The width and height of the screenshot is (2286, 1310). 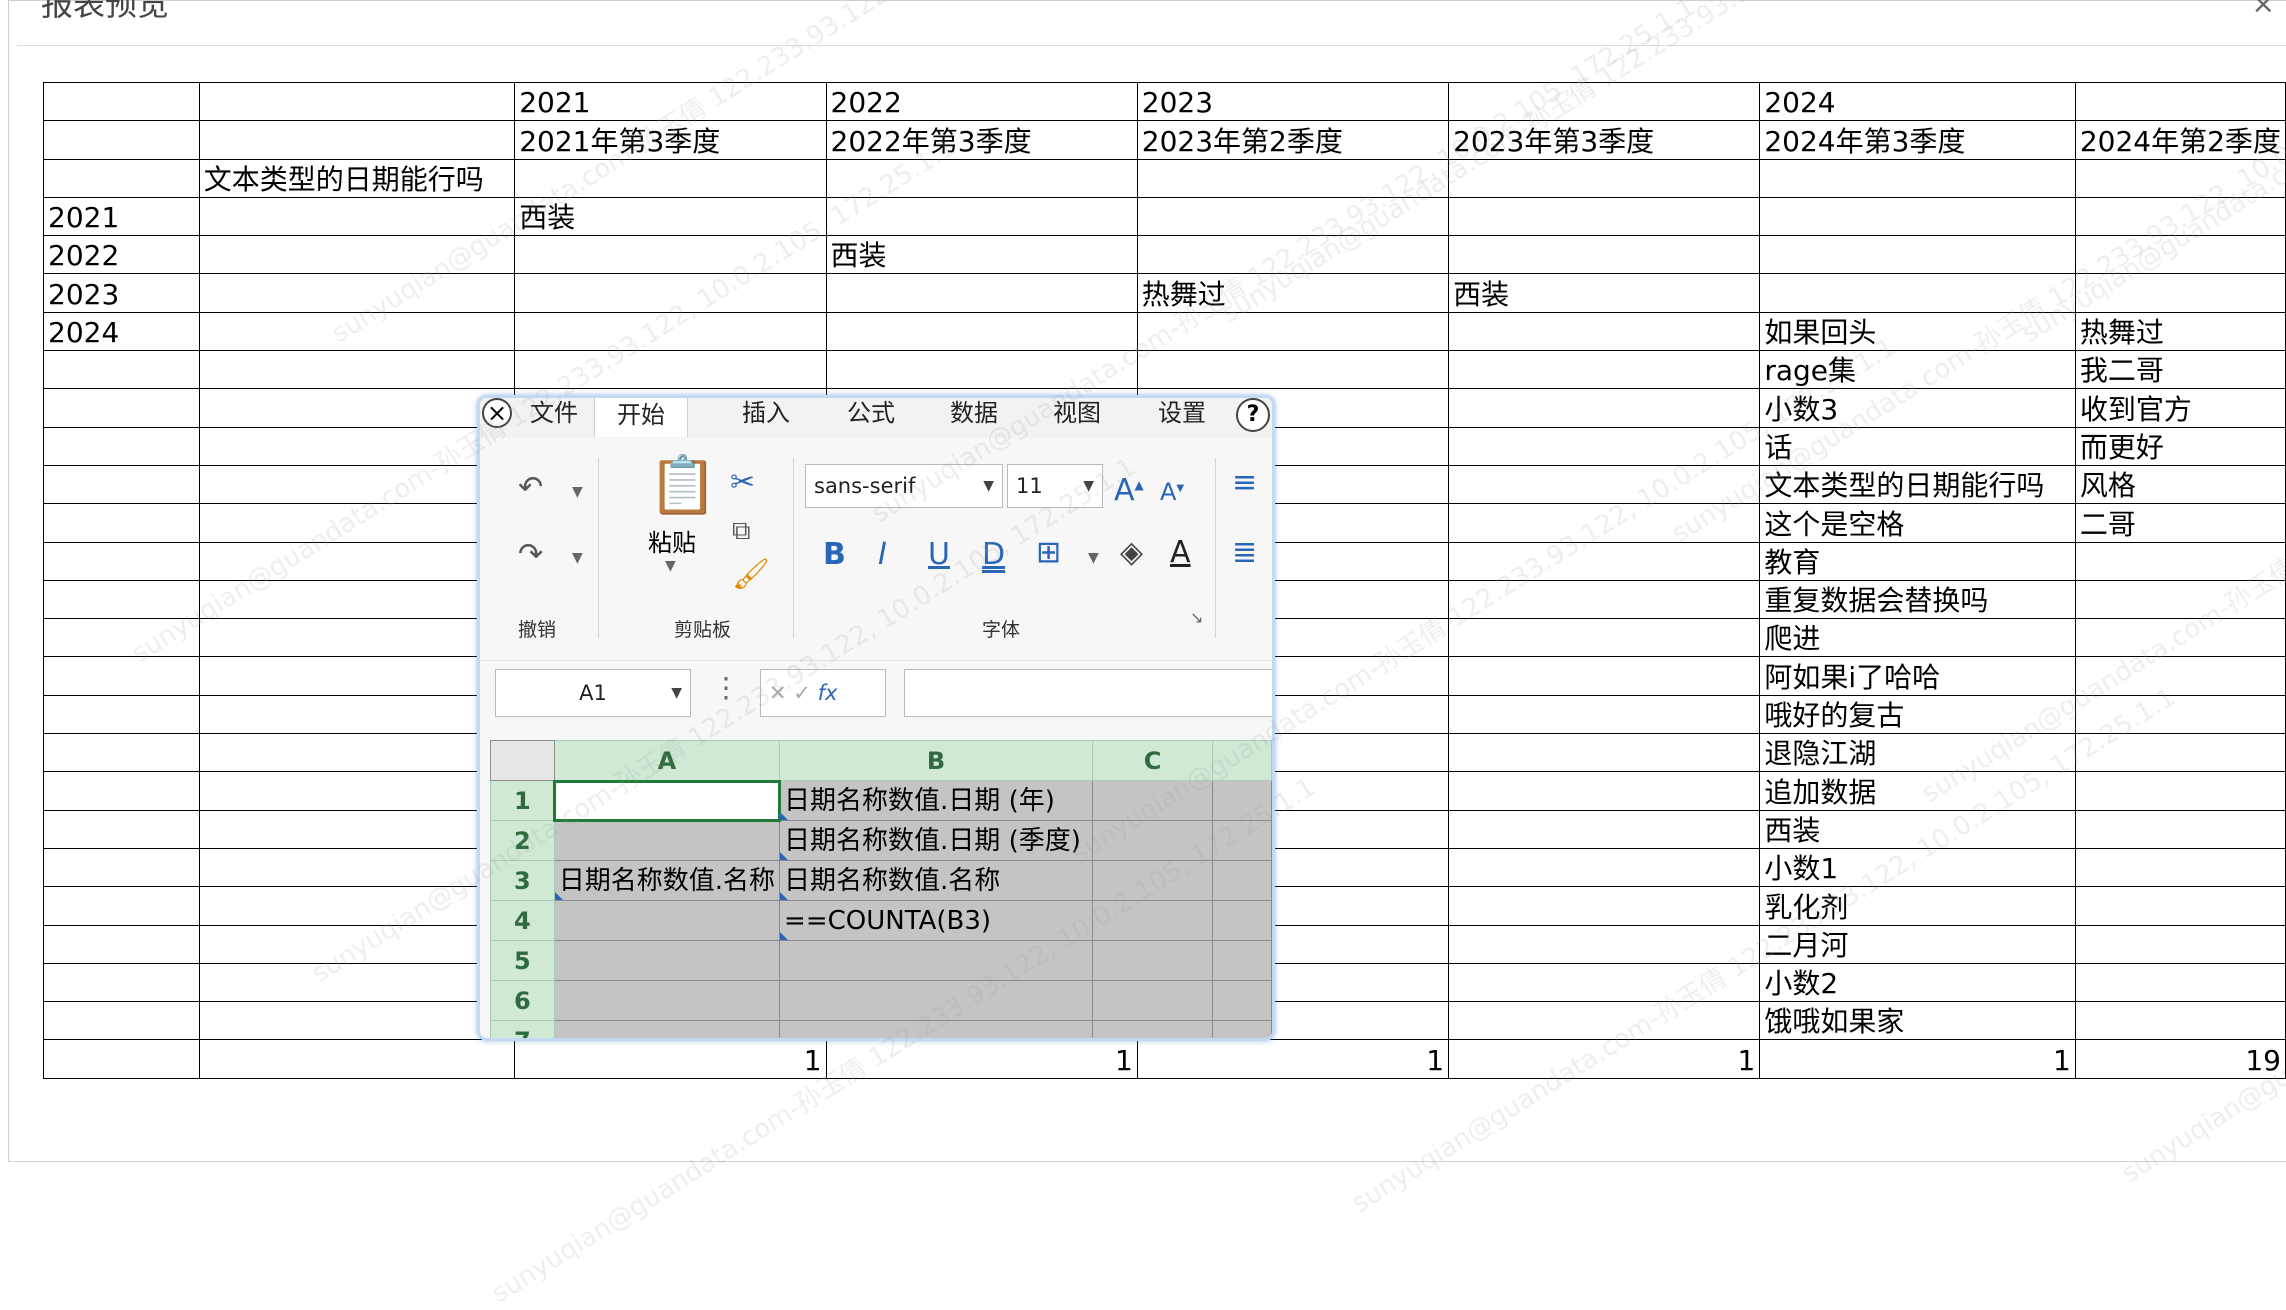 What do you see at coordinates (537, 630) in the screenshot?
I see `group-label-undo: 撤销` at bounding box center [537, 630].